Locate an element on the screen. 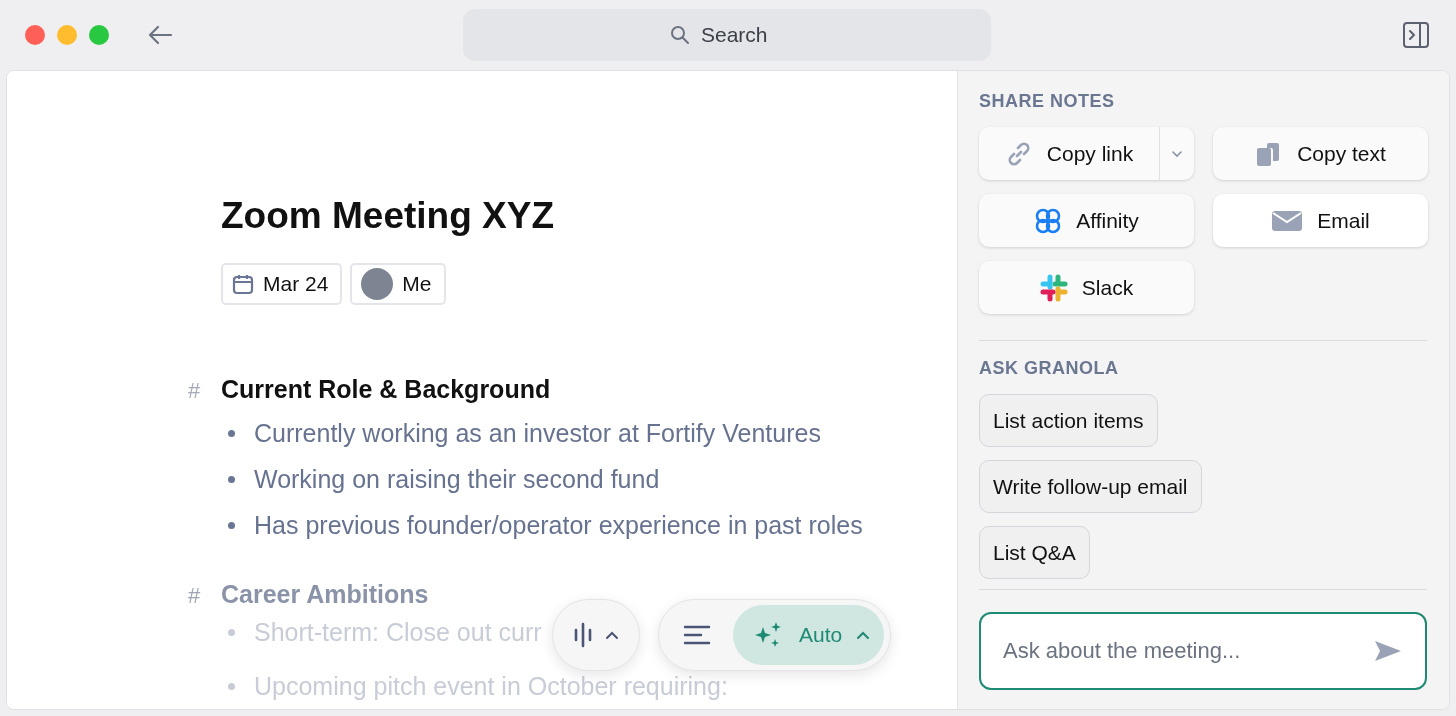  calendar-icon is located at coordinates (243, 284).